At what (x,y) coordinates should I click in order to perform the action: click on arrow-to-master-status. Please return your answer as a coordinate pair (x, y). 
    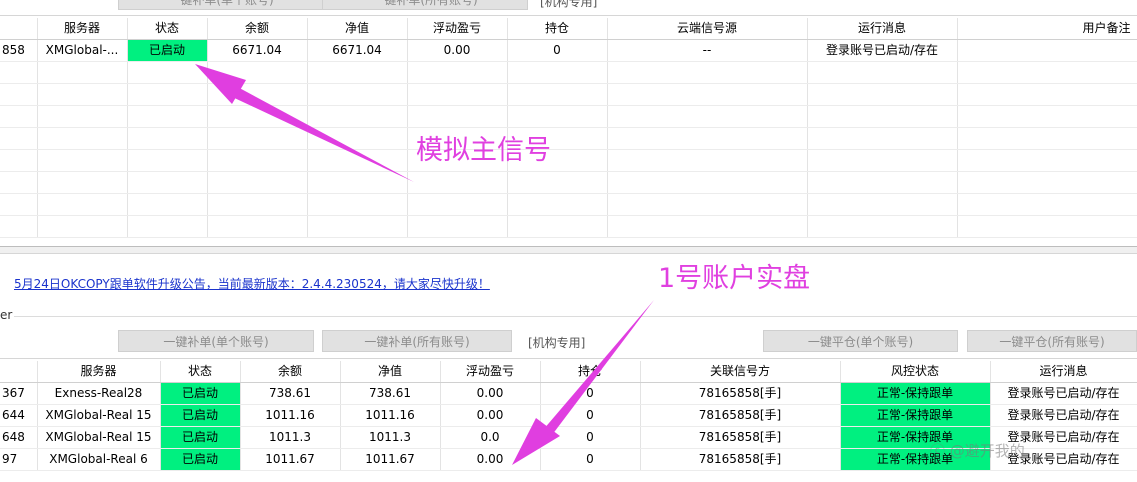
    Looking at the image, I should click on (304, 123).